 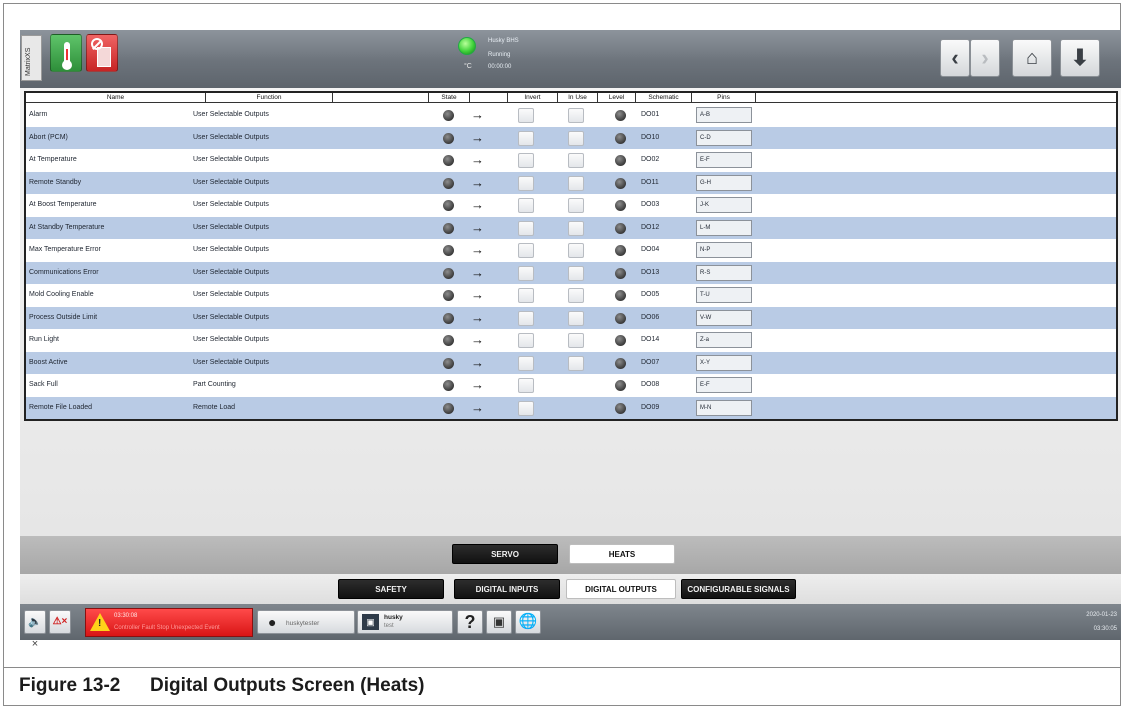 I want to click on header-name: Name, so click(x=116, y=98).